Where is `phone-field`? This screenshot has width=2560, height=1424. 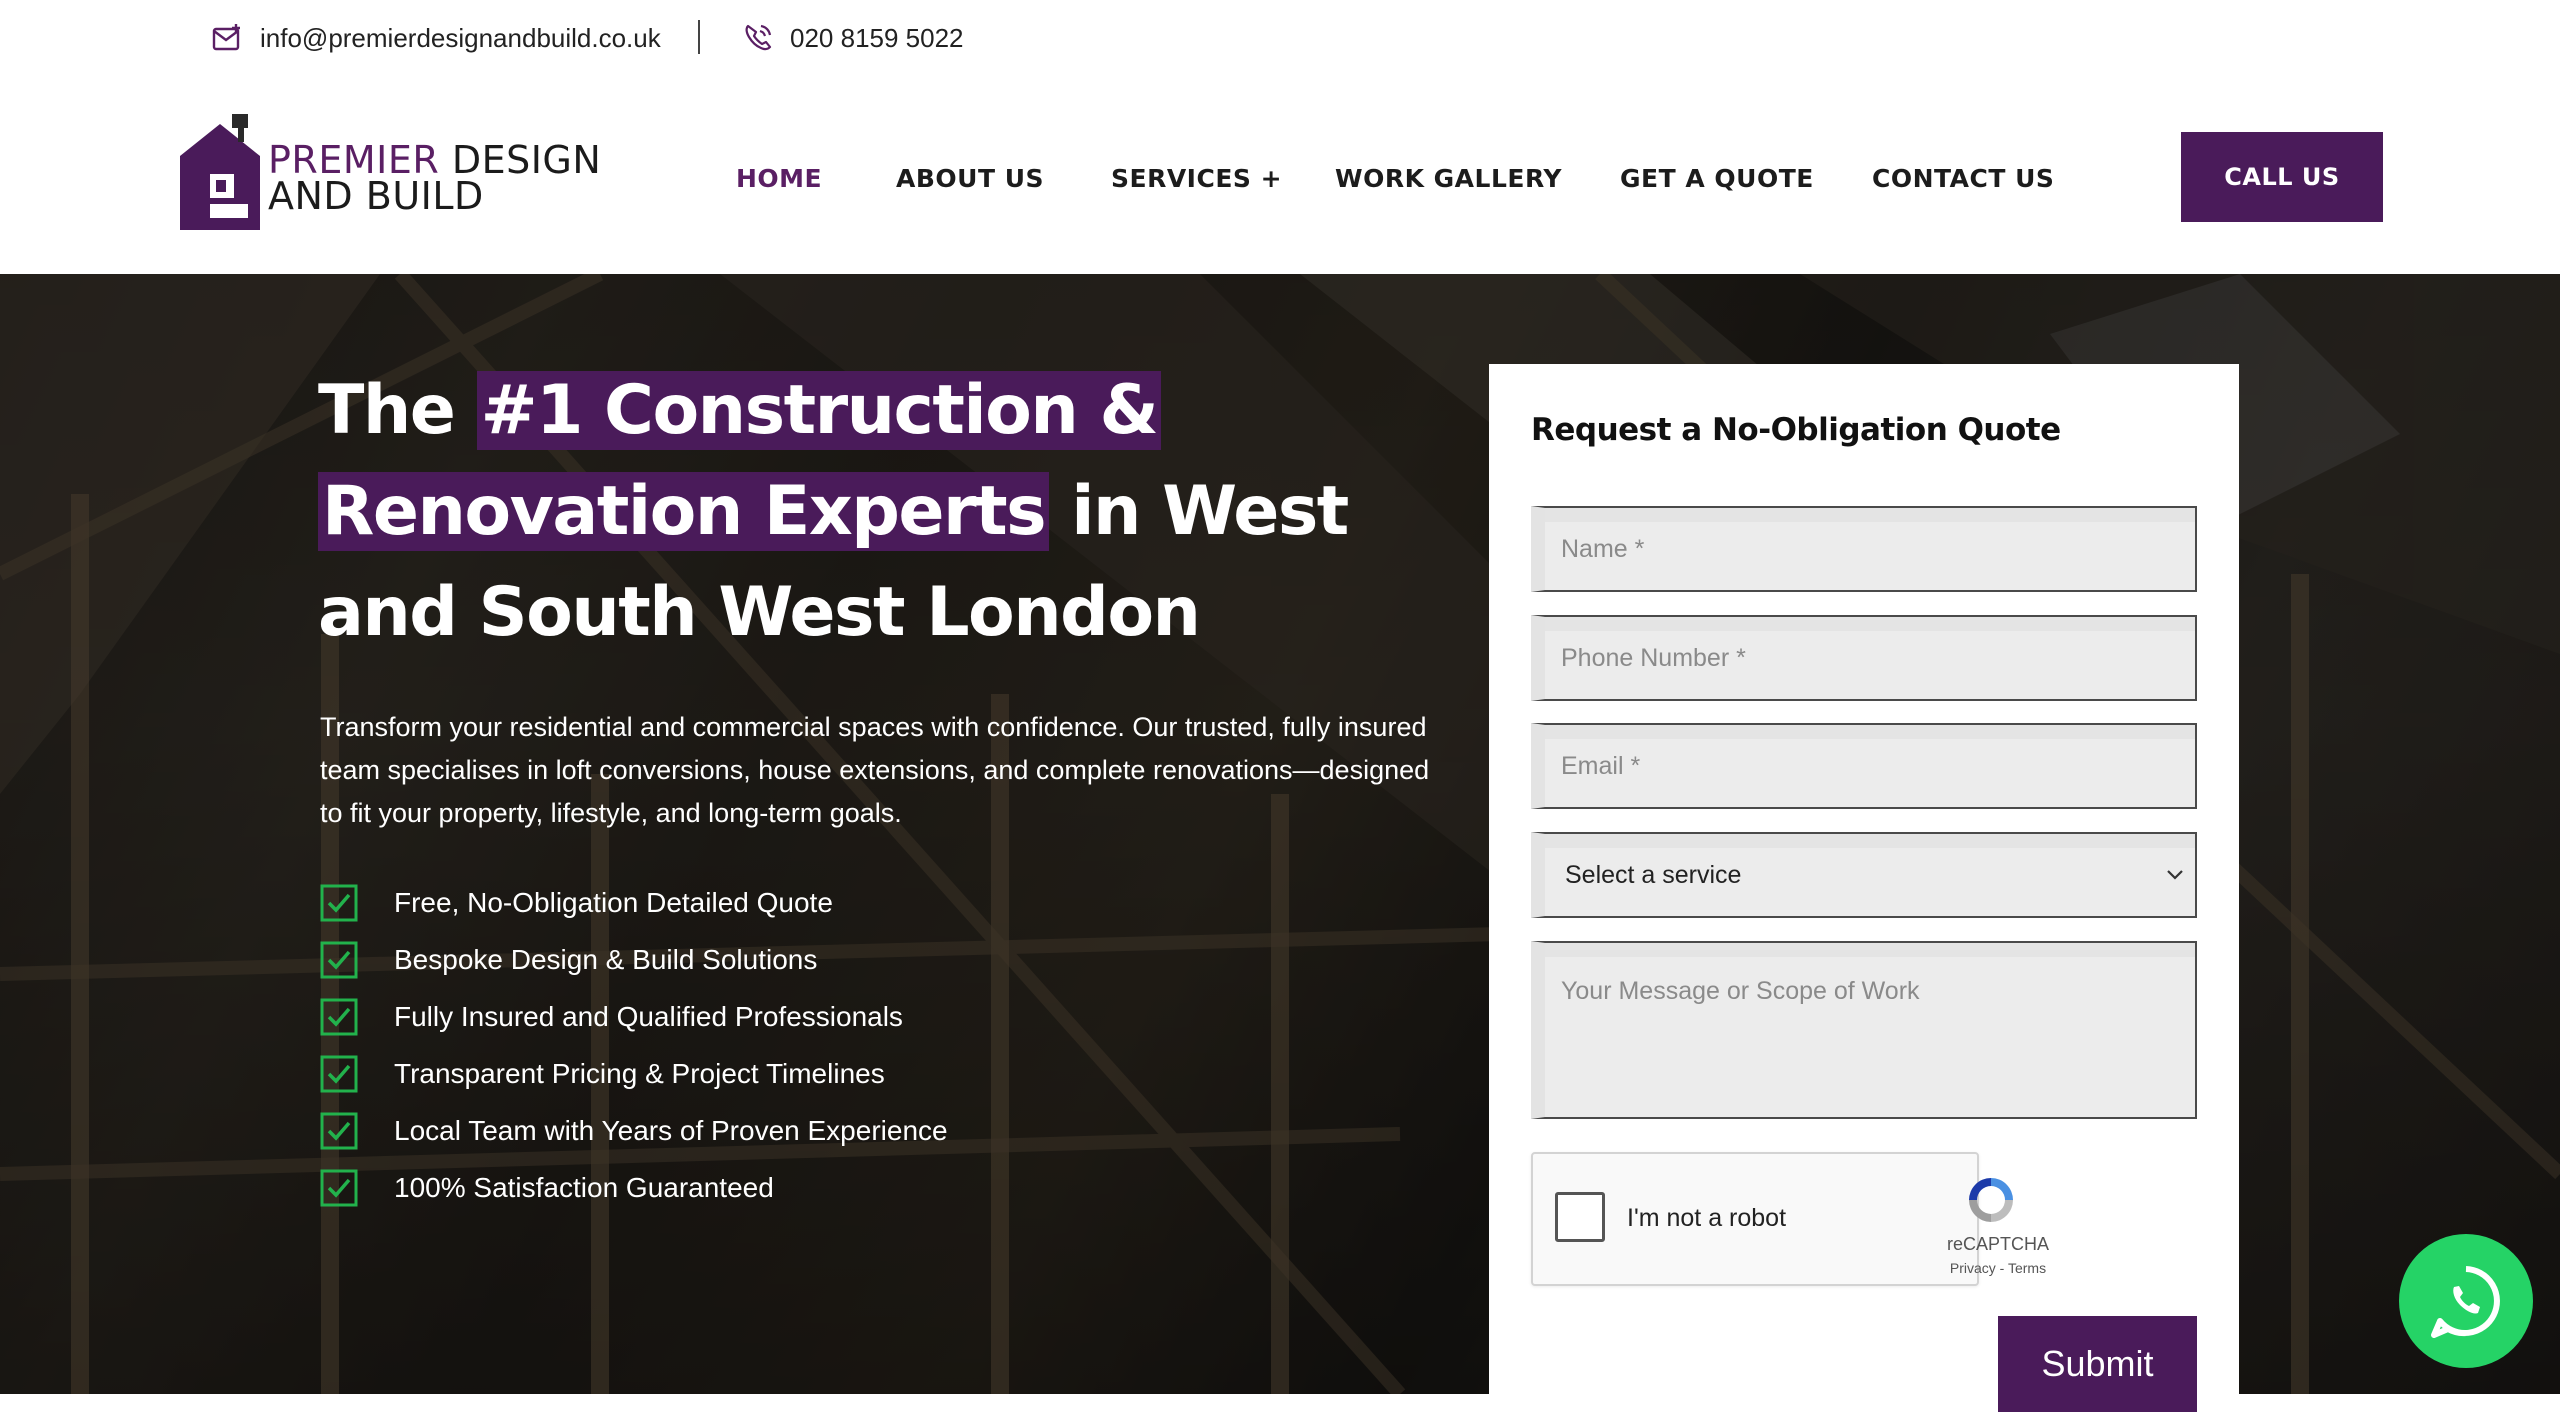 phone-field is located at coordinates (1864, 658).